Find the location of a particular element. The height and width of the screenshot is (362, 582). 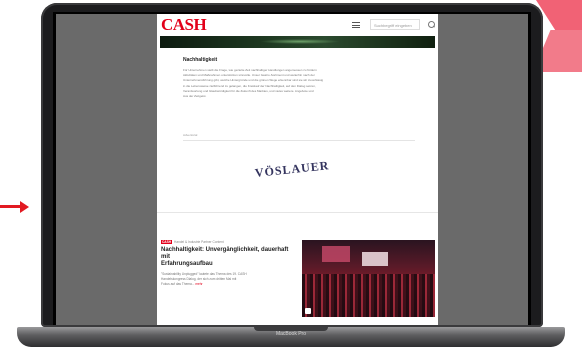

menu-icon is located at coordinates (356, 25).